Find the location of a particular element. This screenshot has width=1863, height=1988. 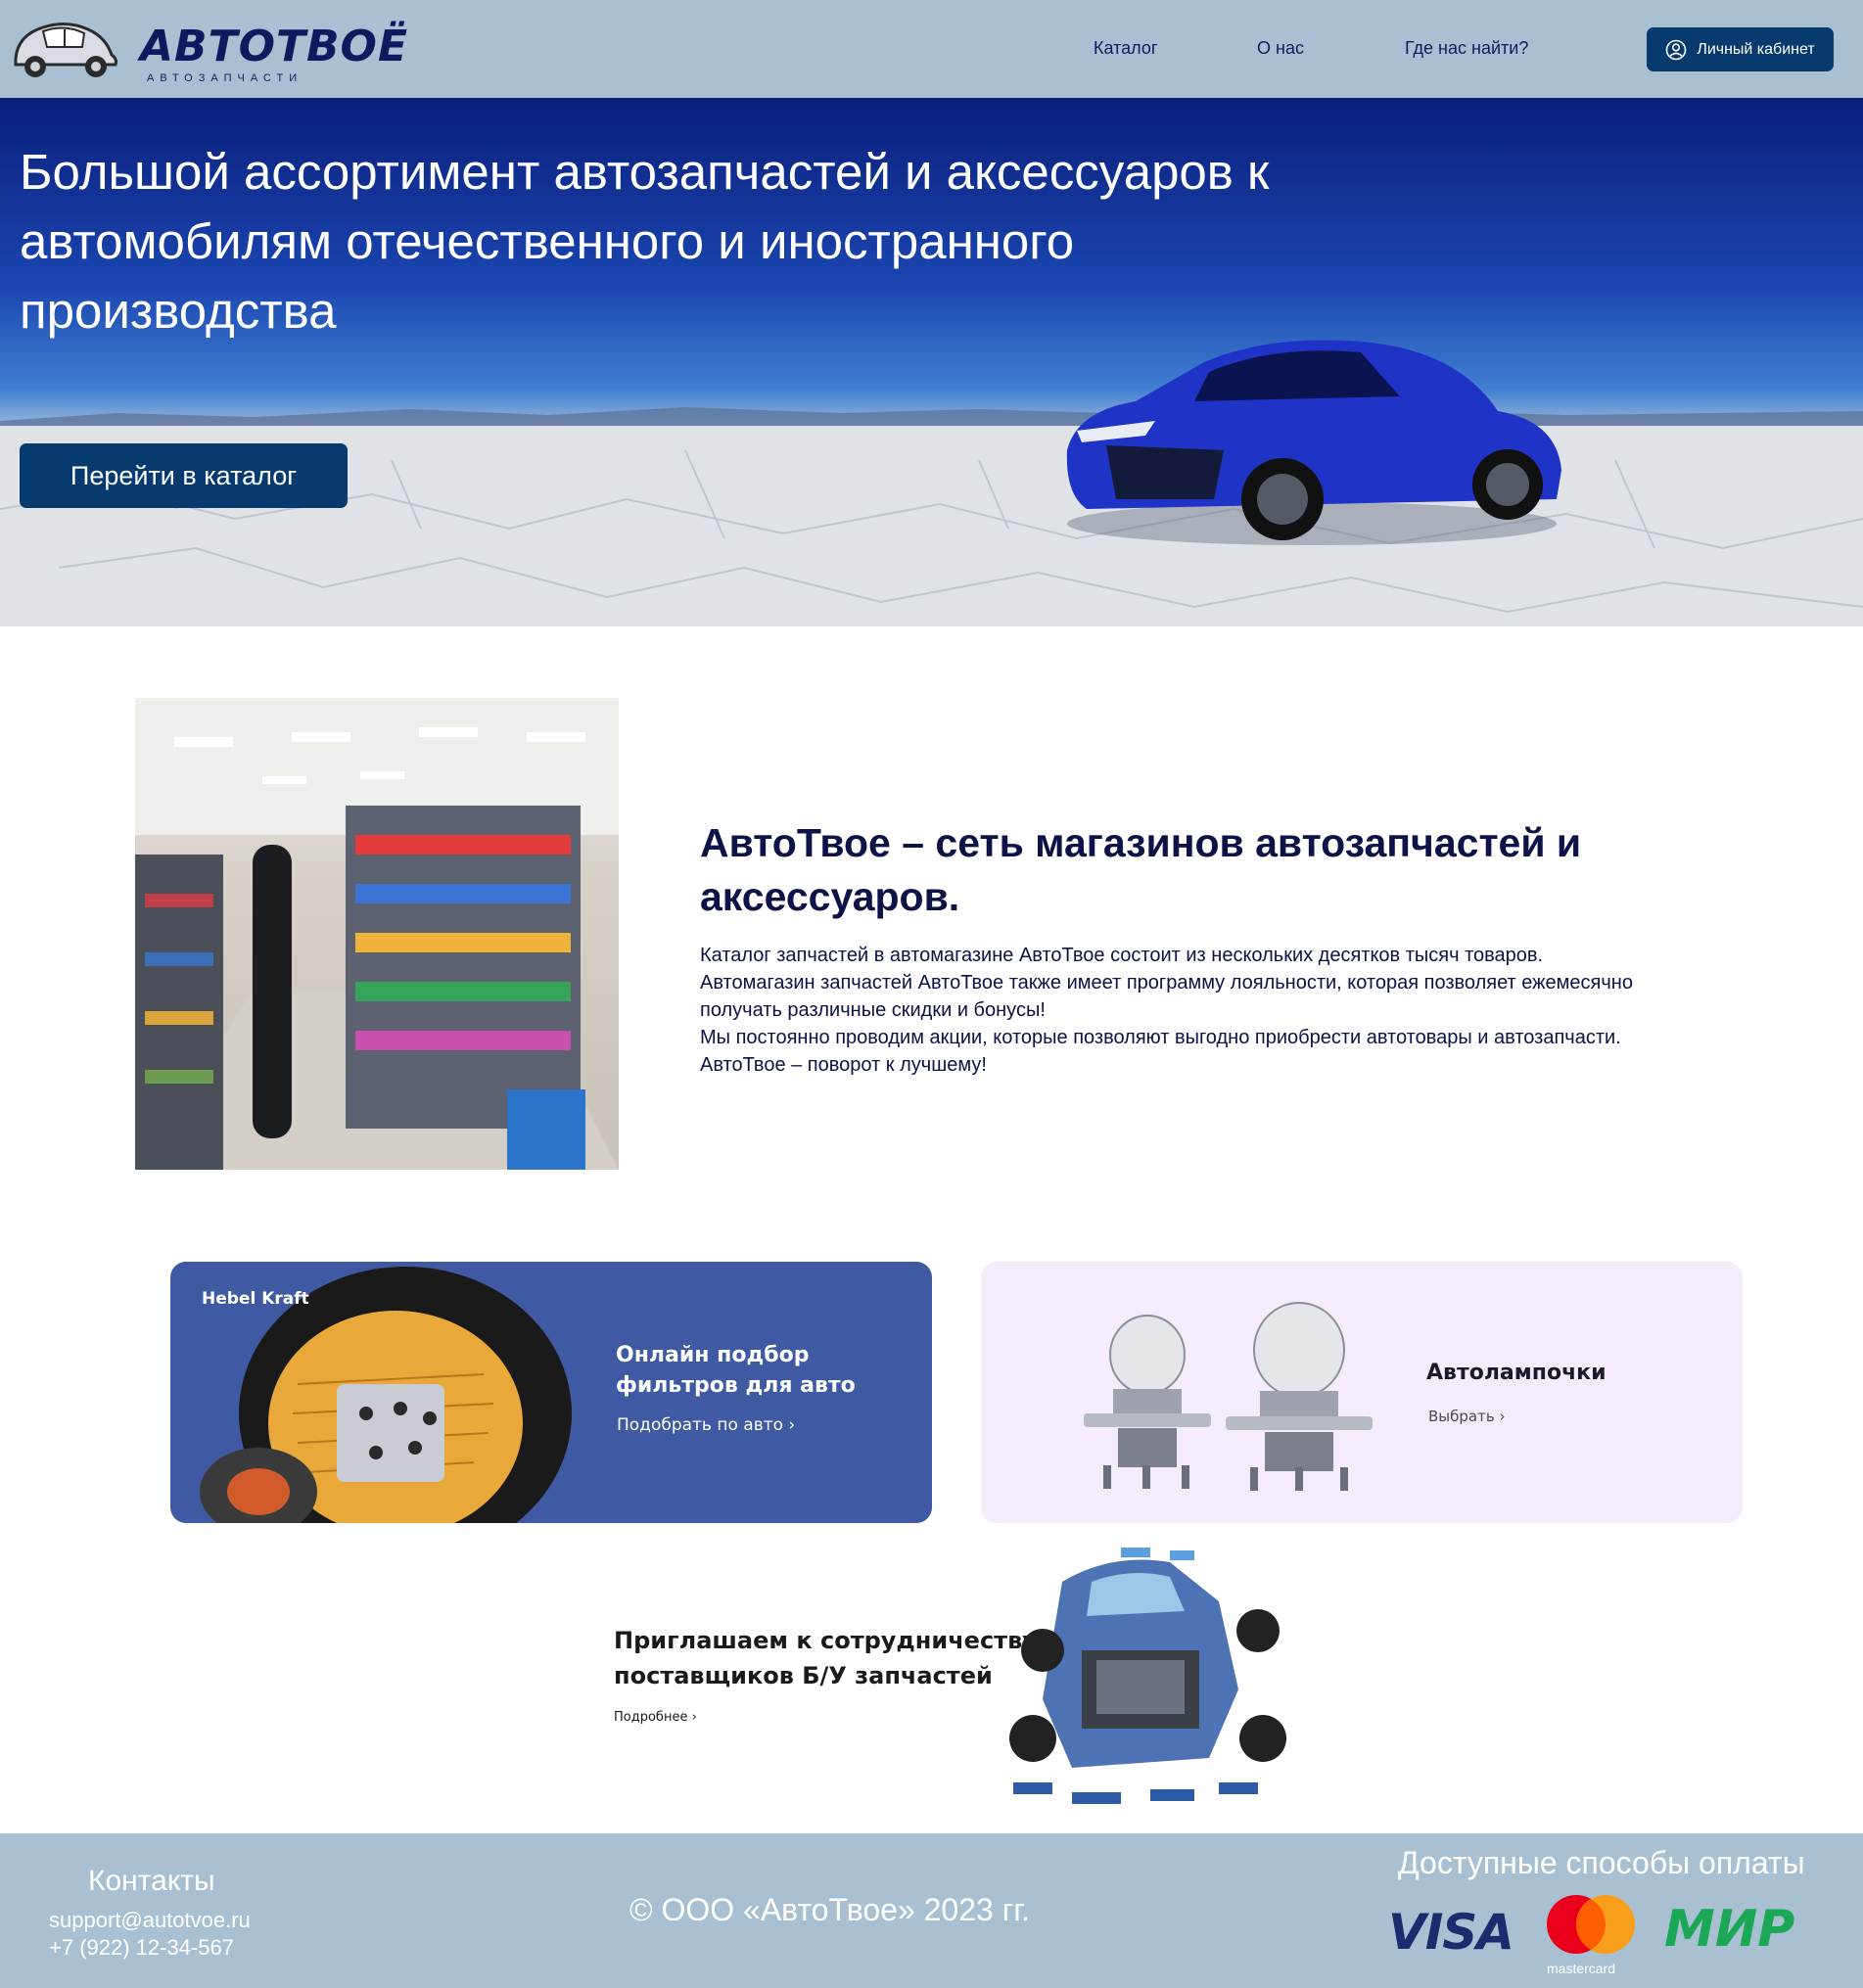

hero-car-image is located at coordinates (1313, 442).